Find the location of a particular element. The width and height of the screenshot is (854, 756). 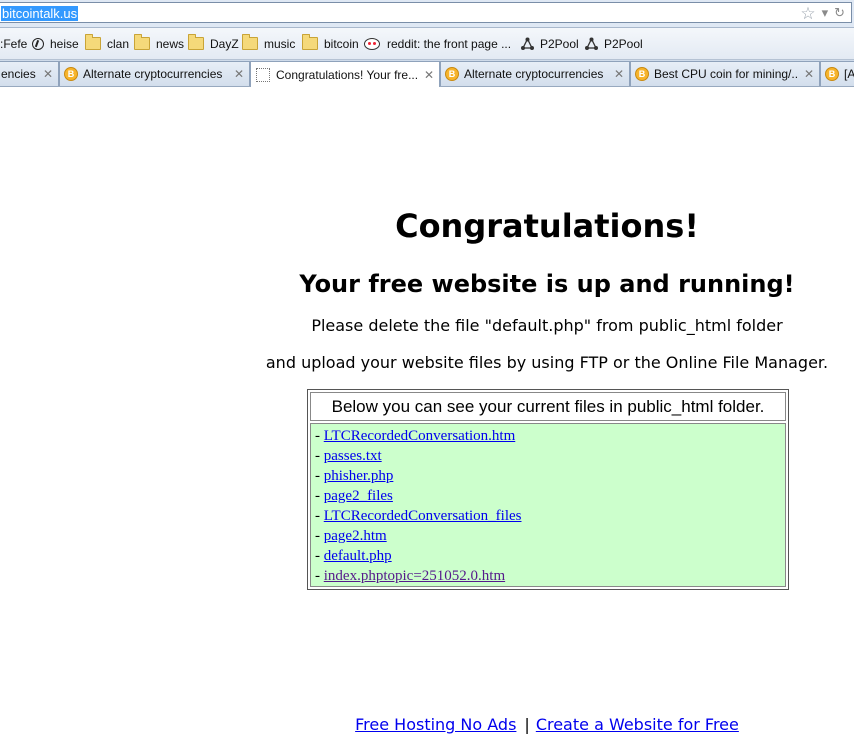

bookmark-folder-music: music is located at coordinates (268, 43).